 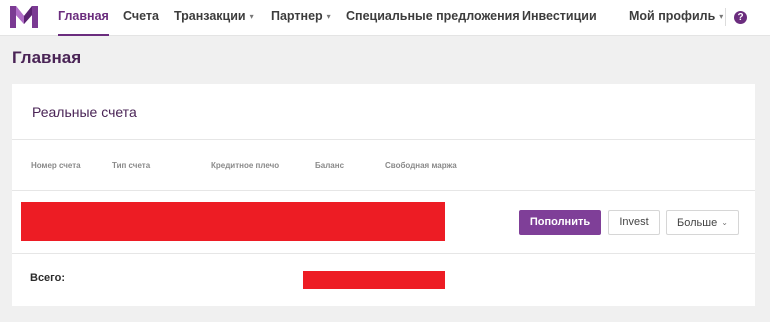 What do you see at coordinates (724, 222) in the screenshot?
I see `chevron-down-icon: ⌄` at bounding box center [724, 222].